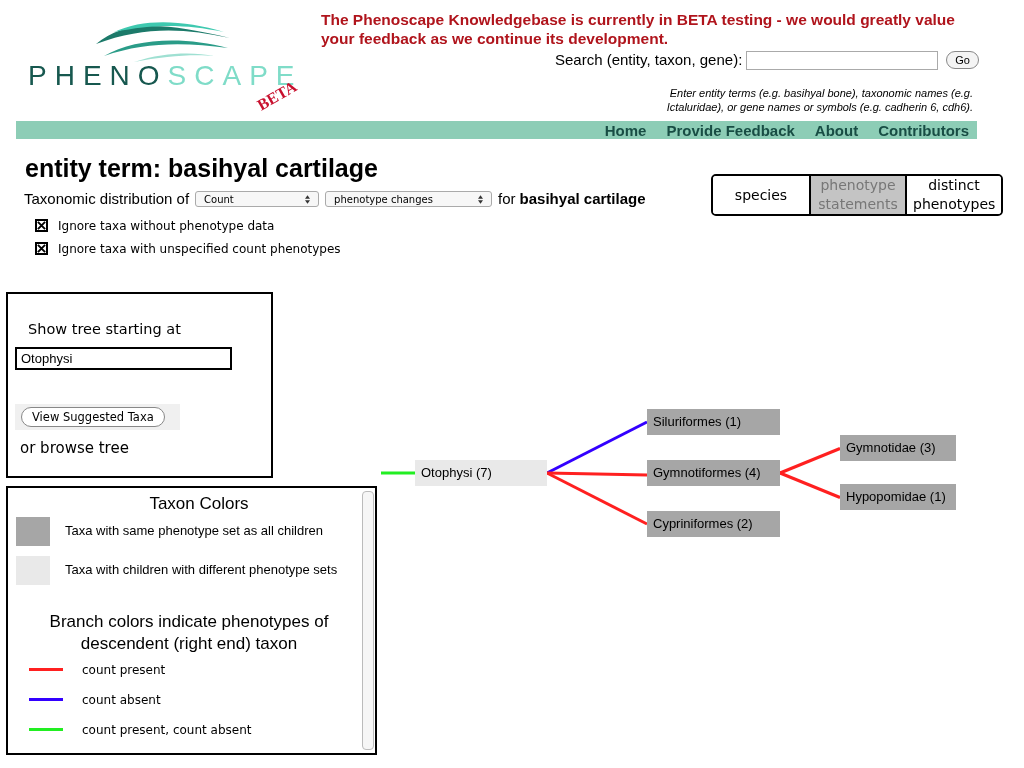  I want to click on go-button: Go, so click(962, 60).